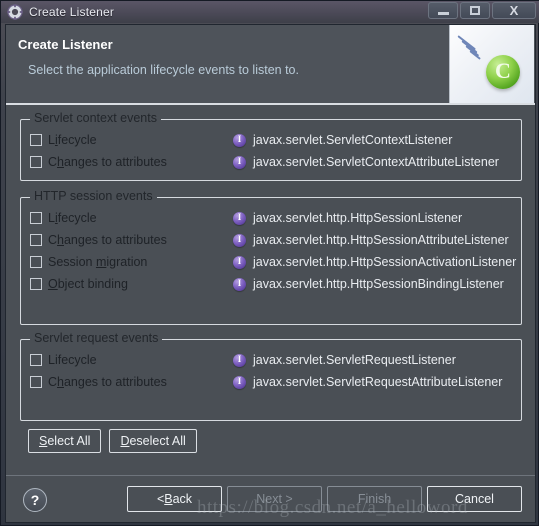 This screenshot has height=526, width=539. I want to click on window-titlebar: Create Listener X, so click(270, 12).